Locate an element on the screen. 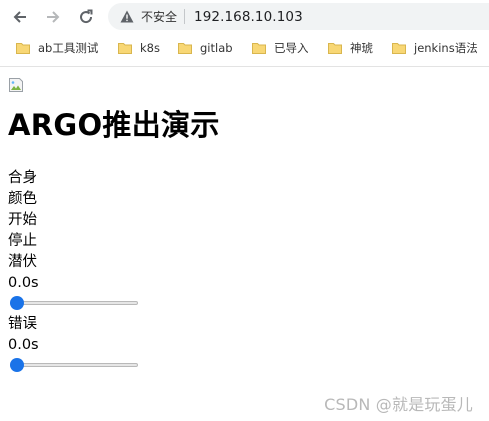 Image resolution: width=489 pixels, height=421 pixels. bookmarks-bar: ab工具测试 k8s gitlab 已导入 神琥 jenkins语法 is located at coordinates (244, 48).